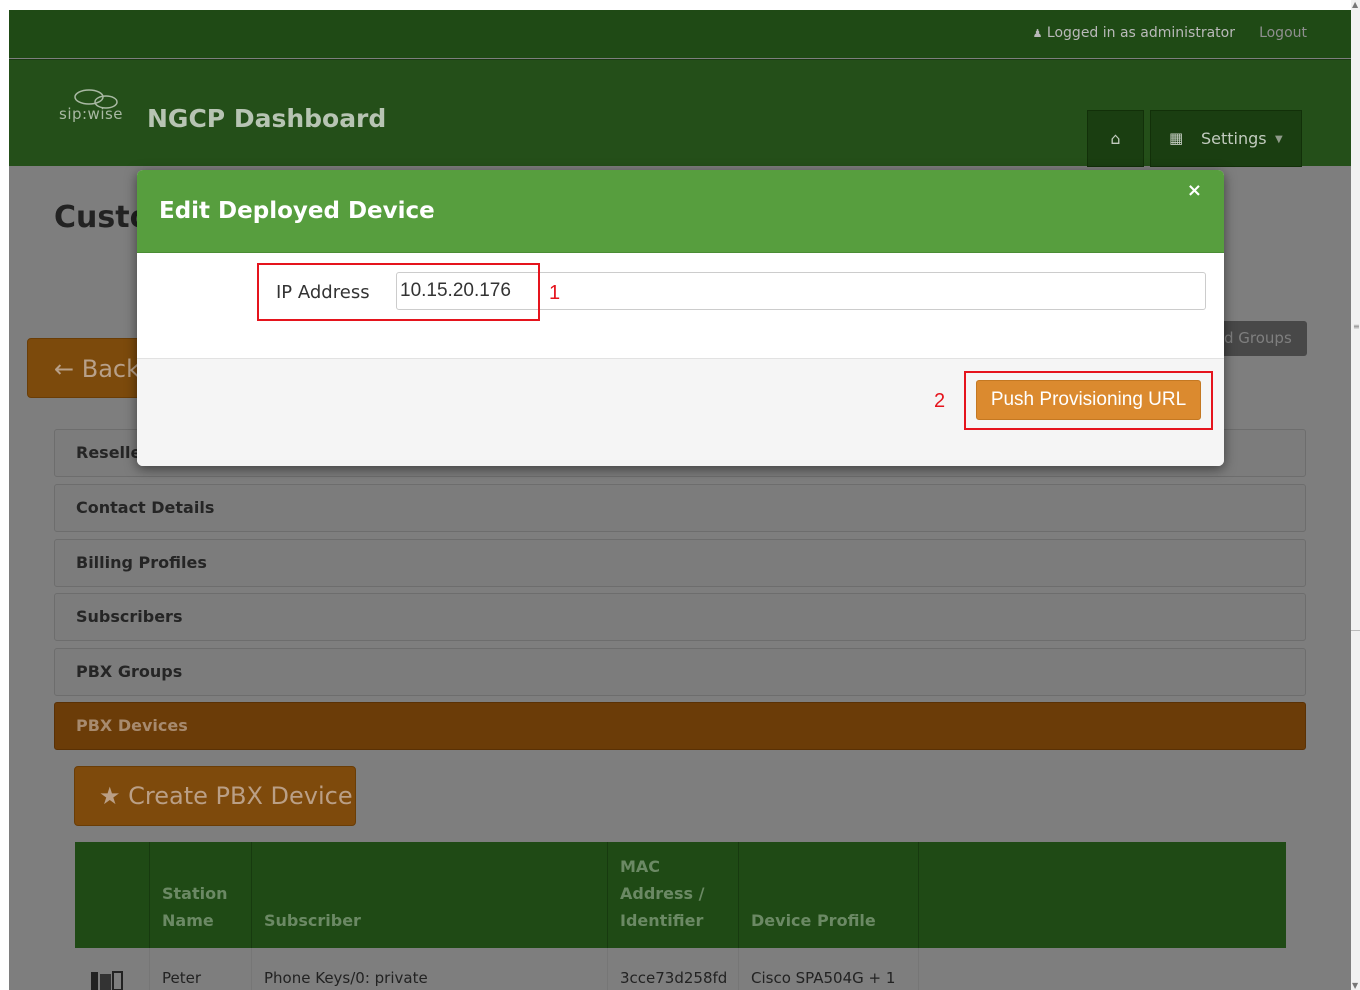 The width and height of the screenshot is (1360, 990). Describe the element at coordinates (1260, 338) in the screenshot. I see `groups-button: d Groups` at that location.